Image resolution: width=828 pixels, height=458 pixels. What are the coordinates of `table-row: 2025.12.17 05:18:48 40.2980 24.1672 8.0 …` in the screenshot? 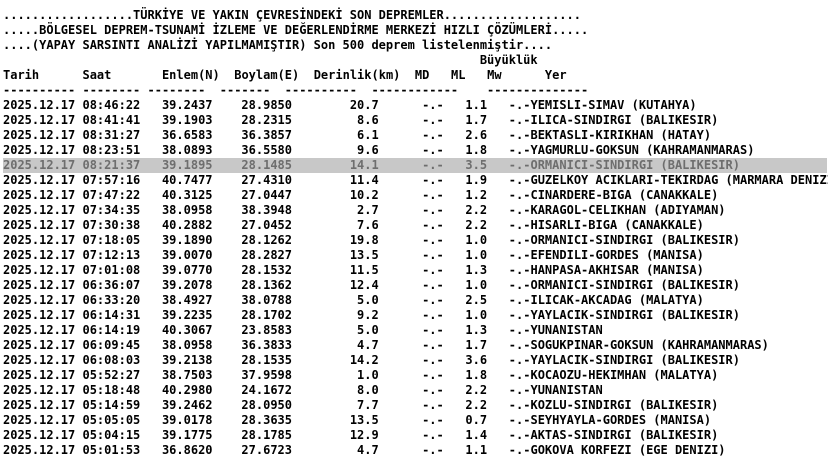 It's located at (415, 390).